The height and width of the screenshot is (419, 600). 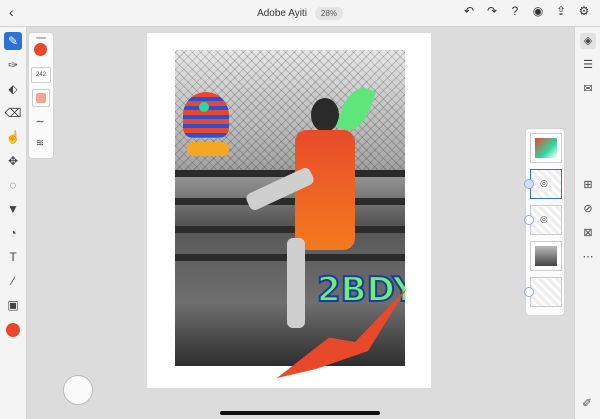 I want to click on touch-shortcut, so click(x=78, y=390).